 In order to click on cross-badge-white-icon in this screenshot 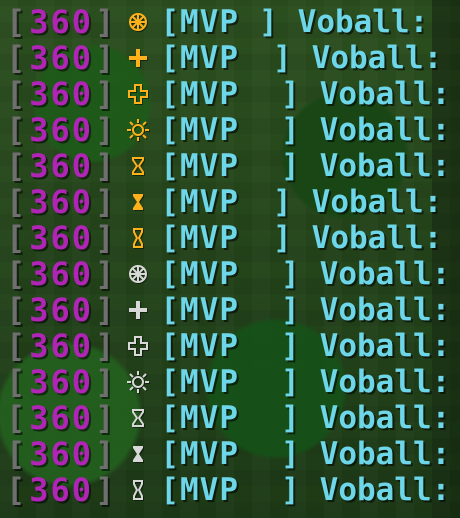, I will do `click(138, 310)`.